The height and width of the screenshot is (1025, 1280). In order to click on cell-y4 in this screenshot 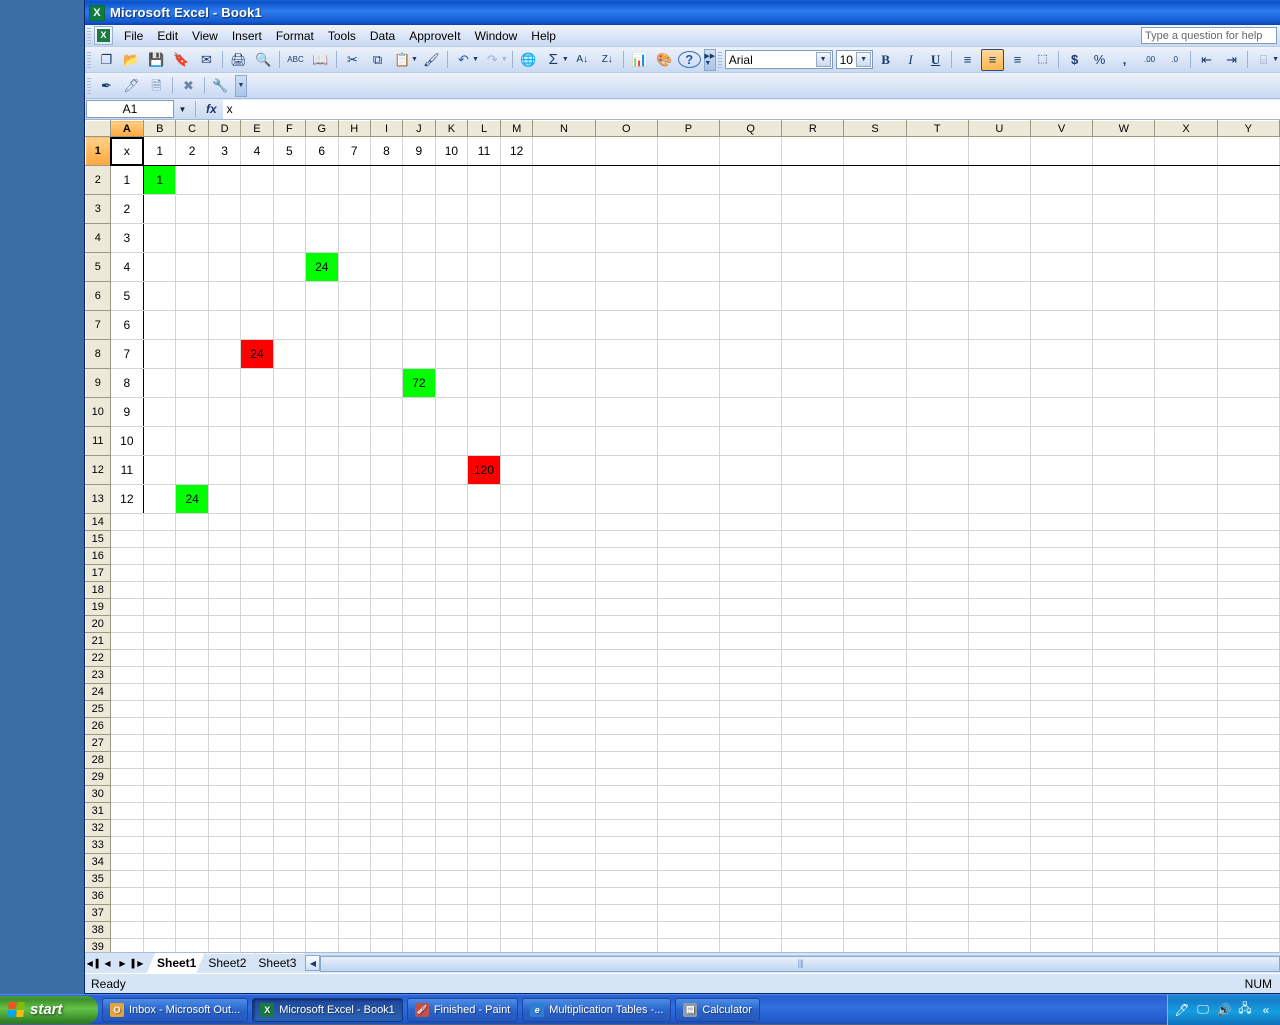, I will do `click(1248, 238)`.